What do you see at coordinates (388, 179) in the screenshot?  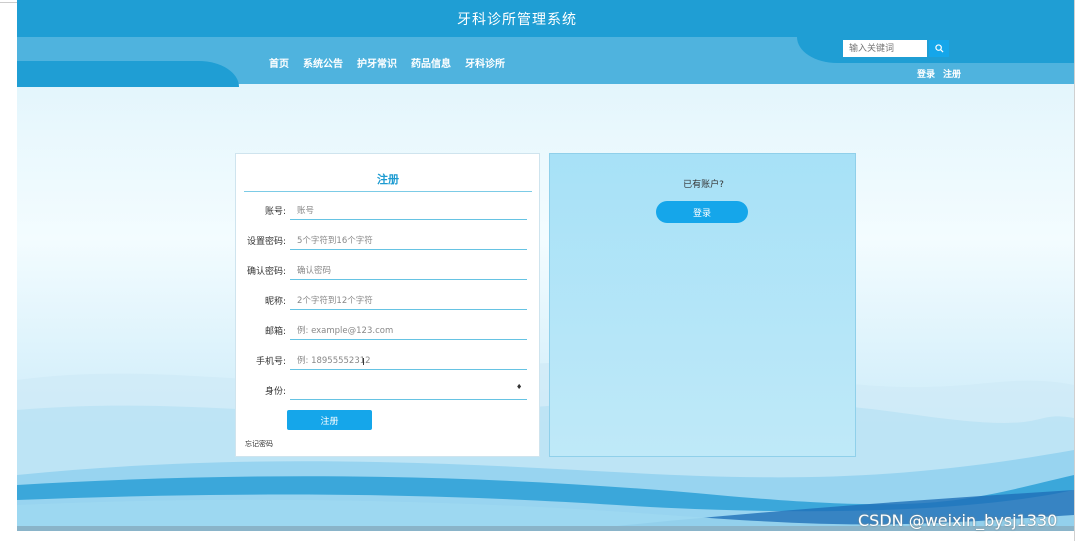 I see `register-title: 注册` at bounding box center [388, 179].